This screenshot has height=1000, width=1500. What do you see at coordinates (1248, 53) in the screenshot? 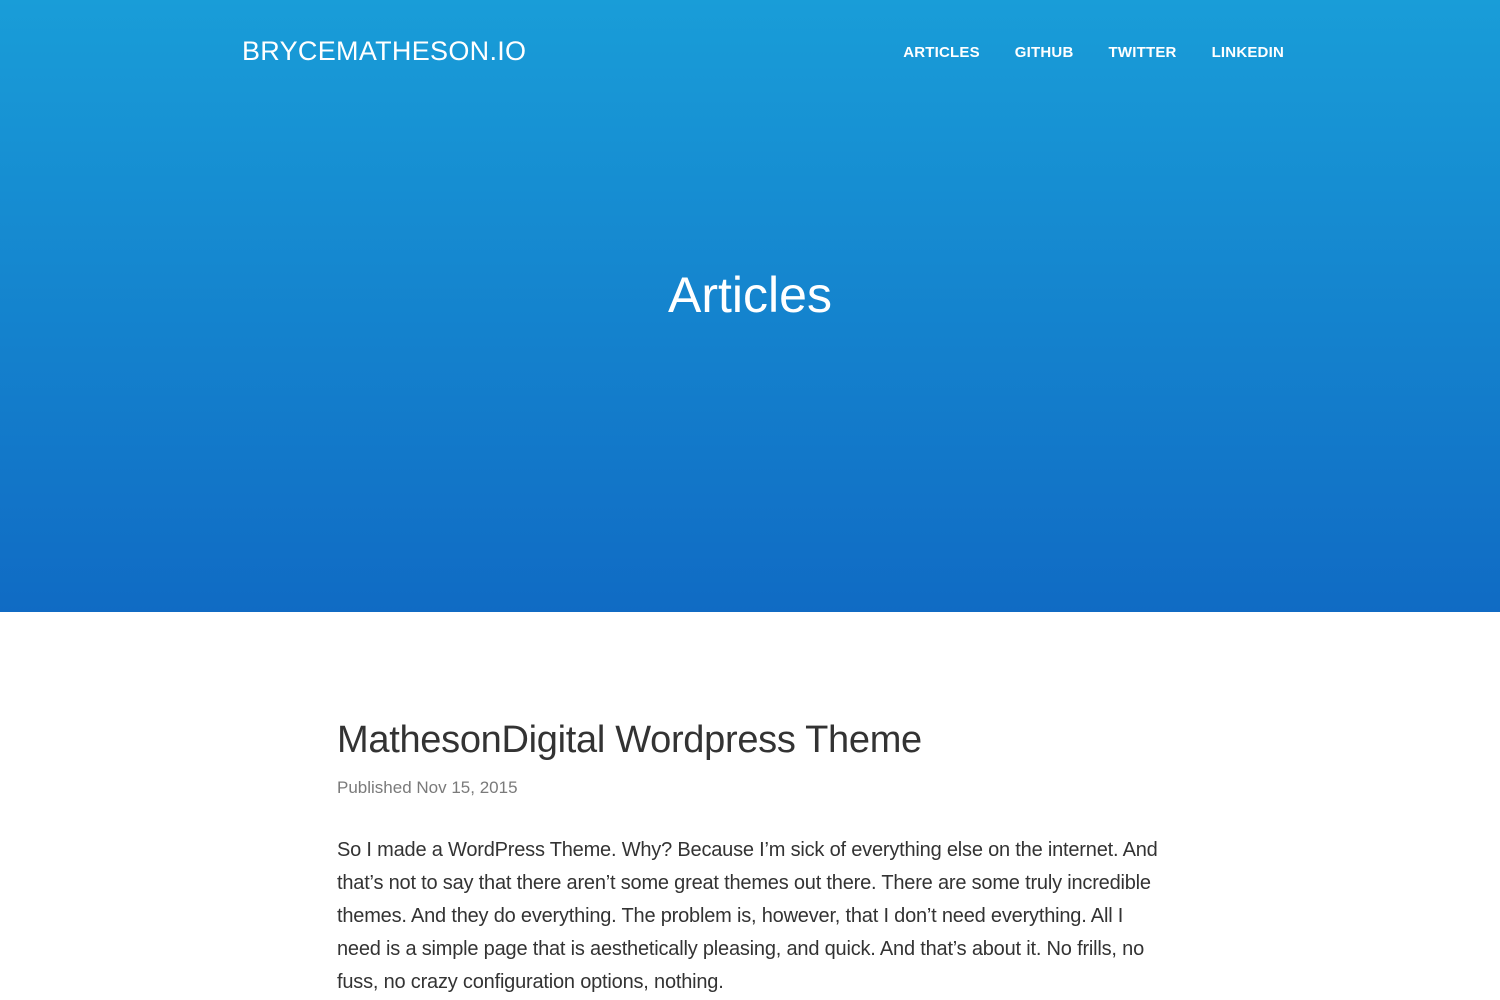
I see `nav-item-linkedin: LINKEDIN` at bounding box center [1248, 53].